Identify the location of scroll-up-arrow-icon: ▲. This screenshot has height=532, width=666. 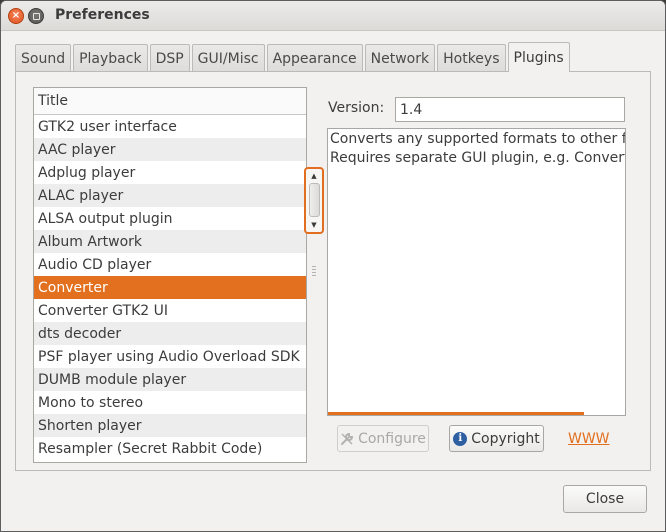
(314, 176).